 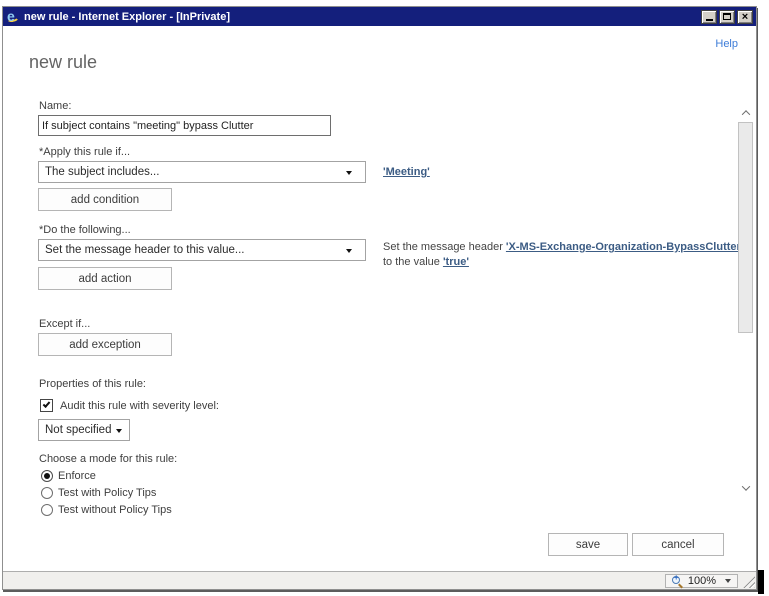 I want to click on help-link: Help, so click(x=726, y=44).